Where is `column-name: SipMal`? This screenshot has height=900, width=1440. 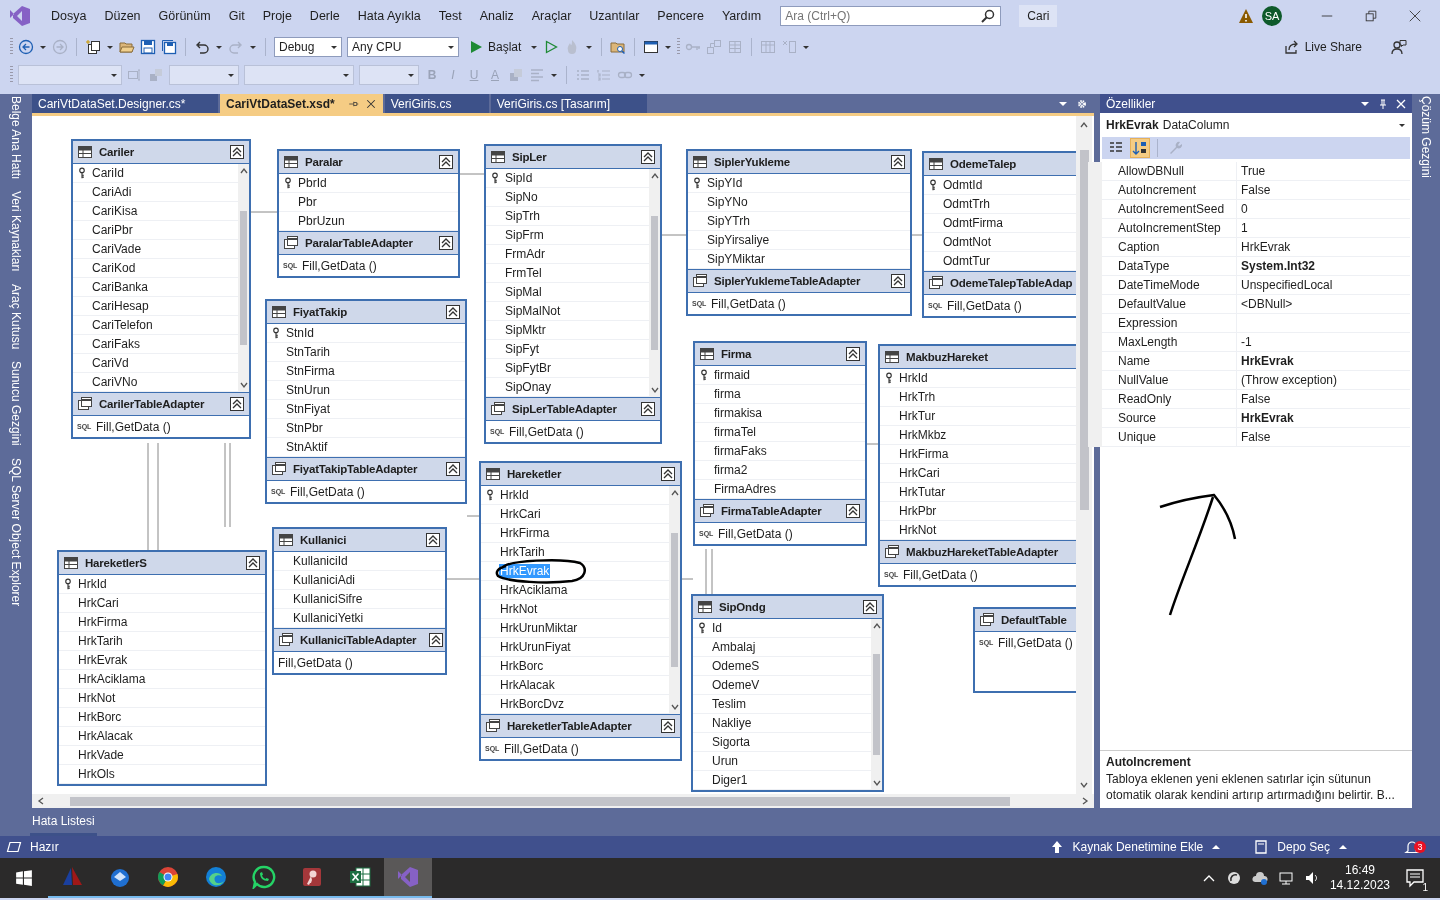
column-name: SipMal is located at coordinates (523, 292).